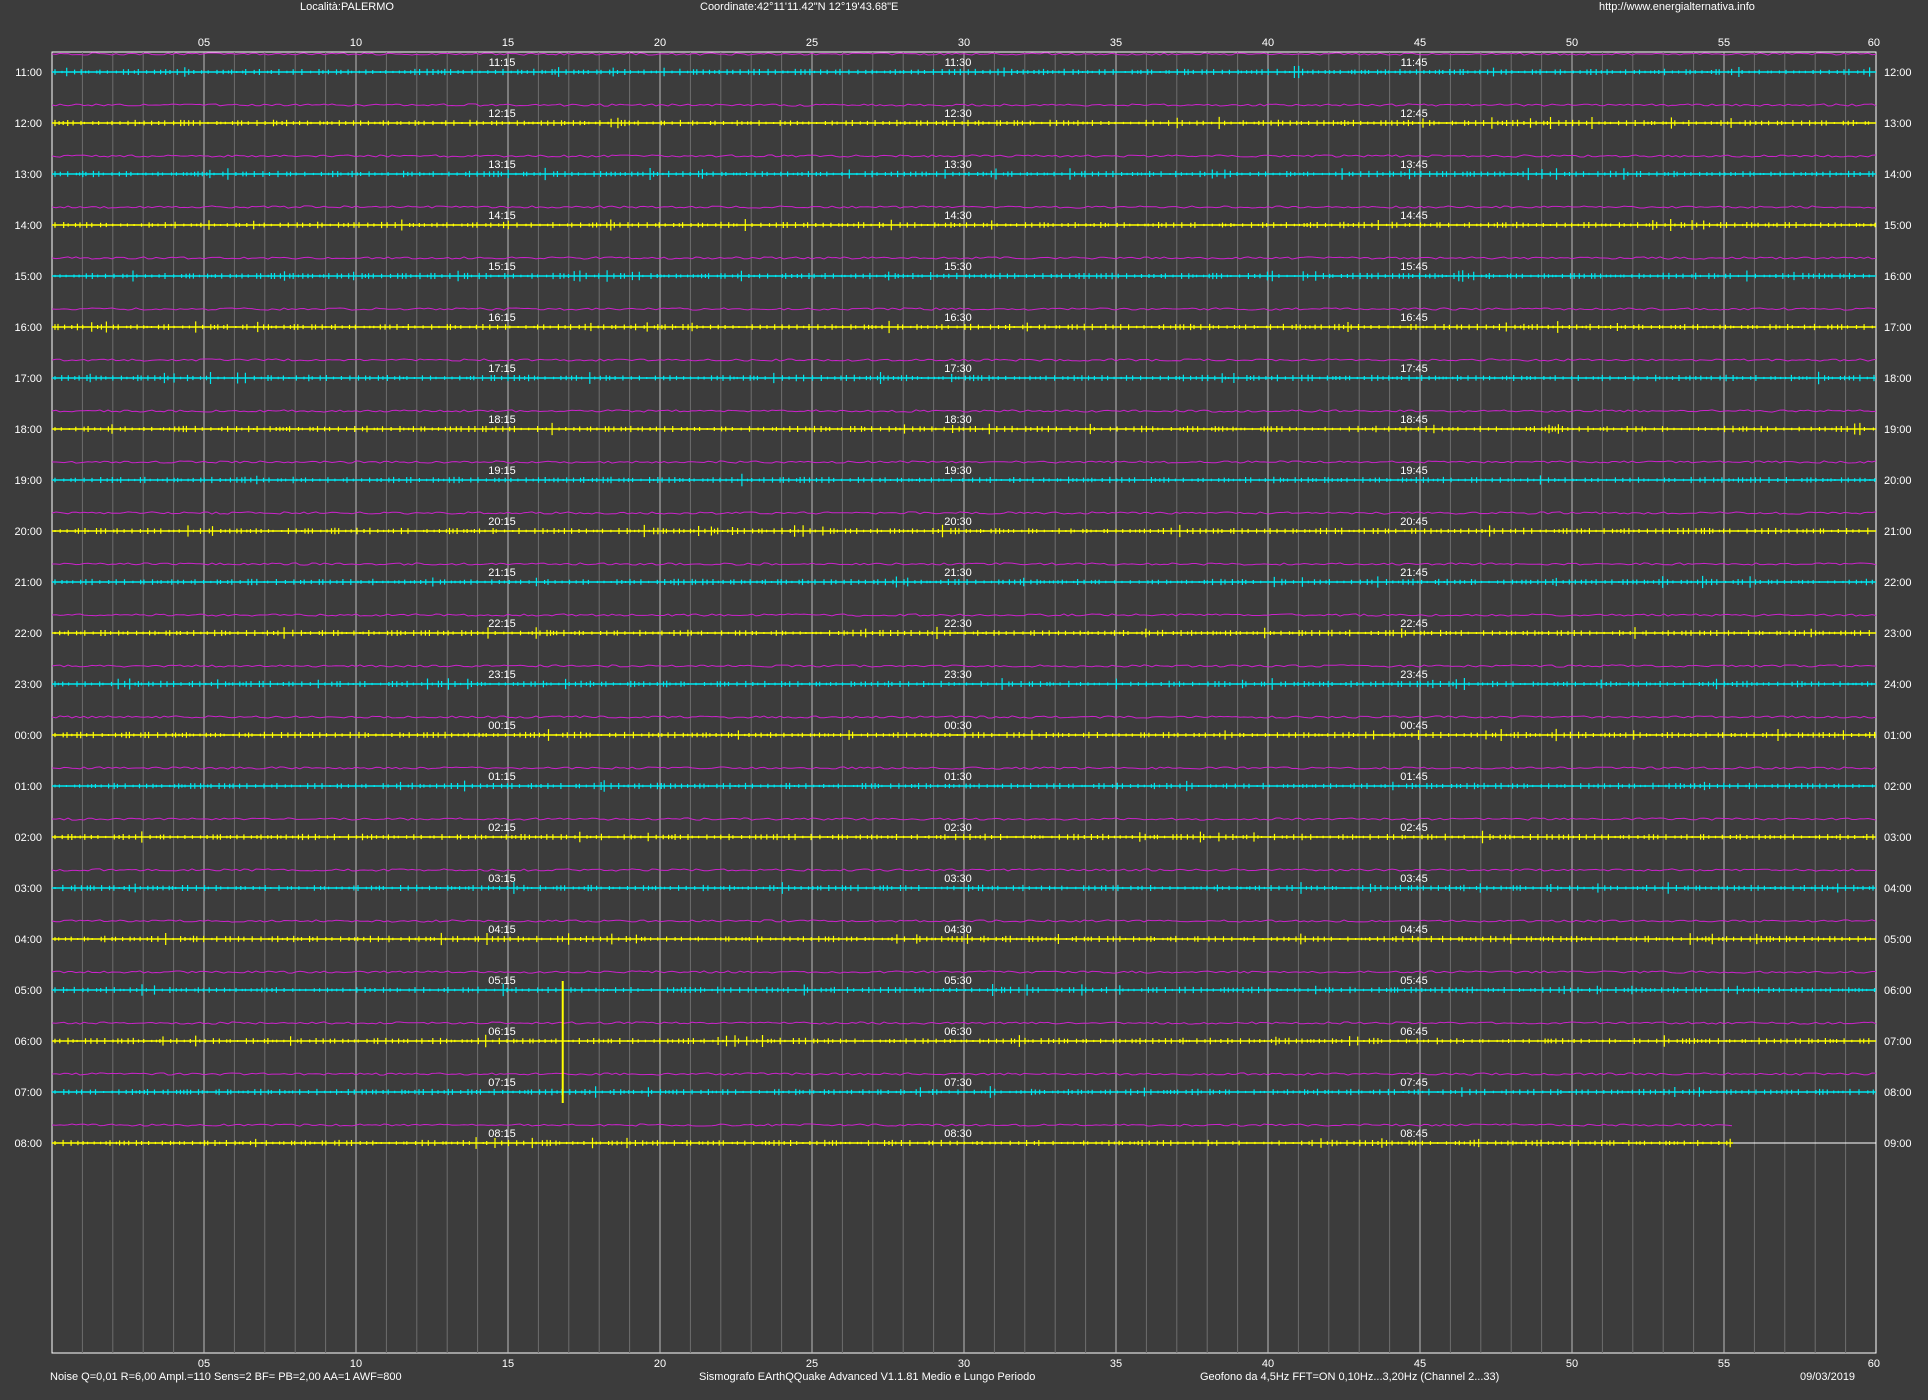  Describe the element at coordinates (1898, 328) in the screenshot. I see `row-end-label: 17:00` at that location.